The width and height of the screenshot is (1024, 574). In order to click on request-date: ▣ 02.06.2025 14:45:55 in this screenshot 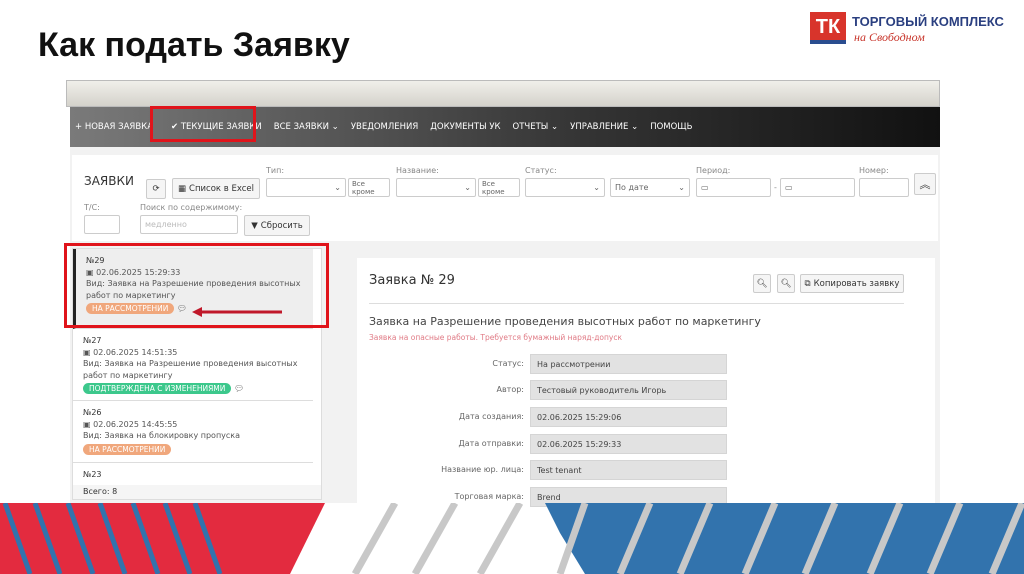, I will do `click(130, 424)`.